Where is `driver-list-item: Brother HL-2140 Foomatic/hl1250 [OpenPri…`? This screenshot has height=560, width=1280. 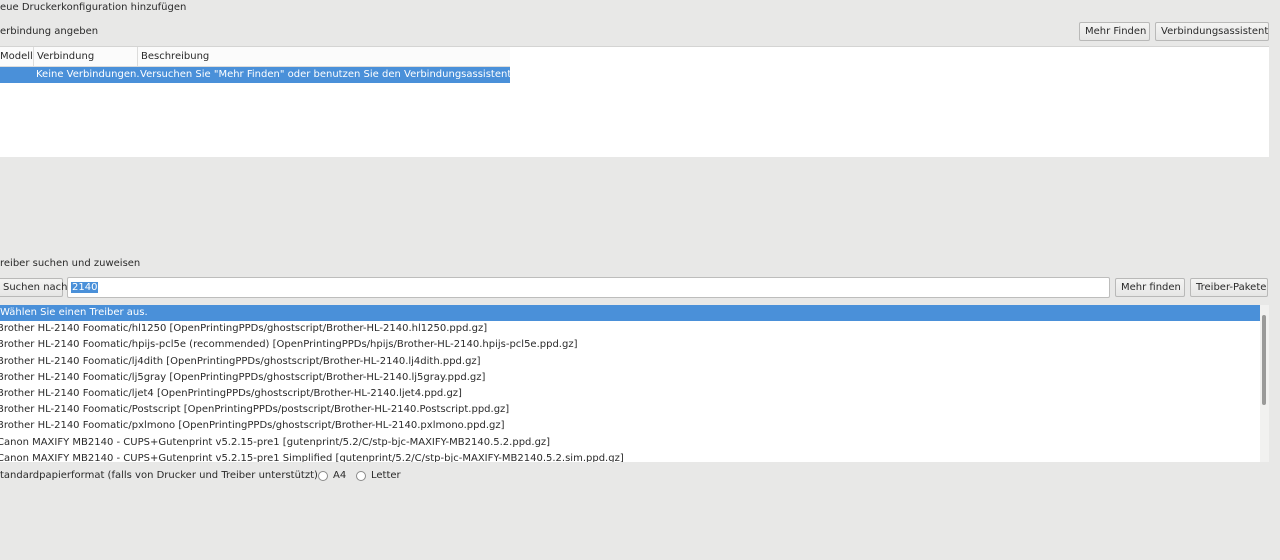 driver-list-item: Brother HL-2140 Foomatic/hl1250 [OpenPri… is located at coordinates (634, 329).